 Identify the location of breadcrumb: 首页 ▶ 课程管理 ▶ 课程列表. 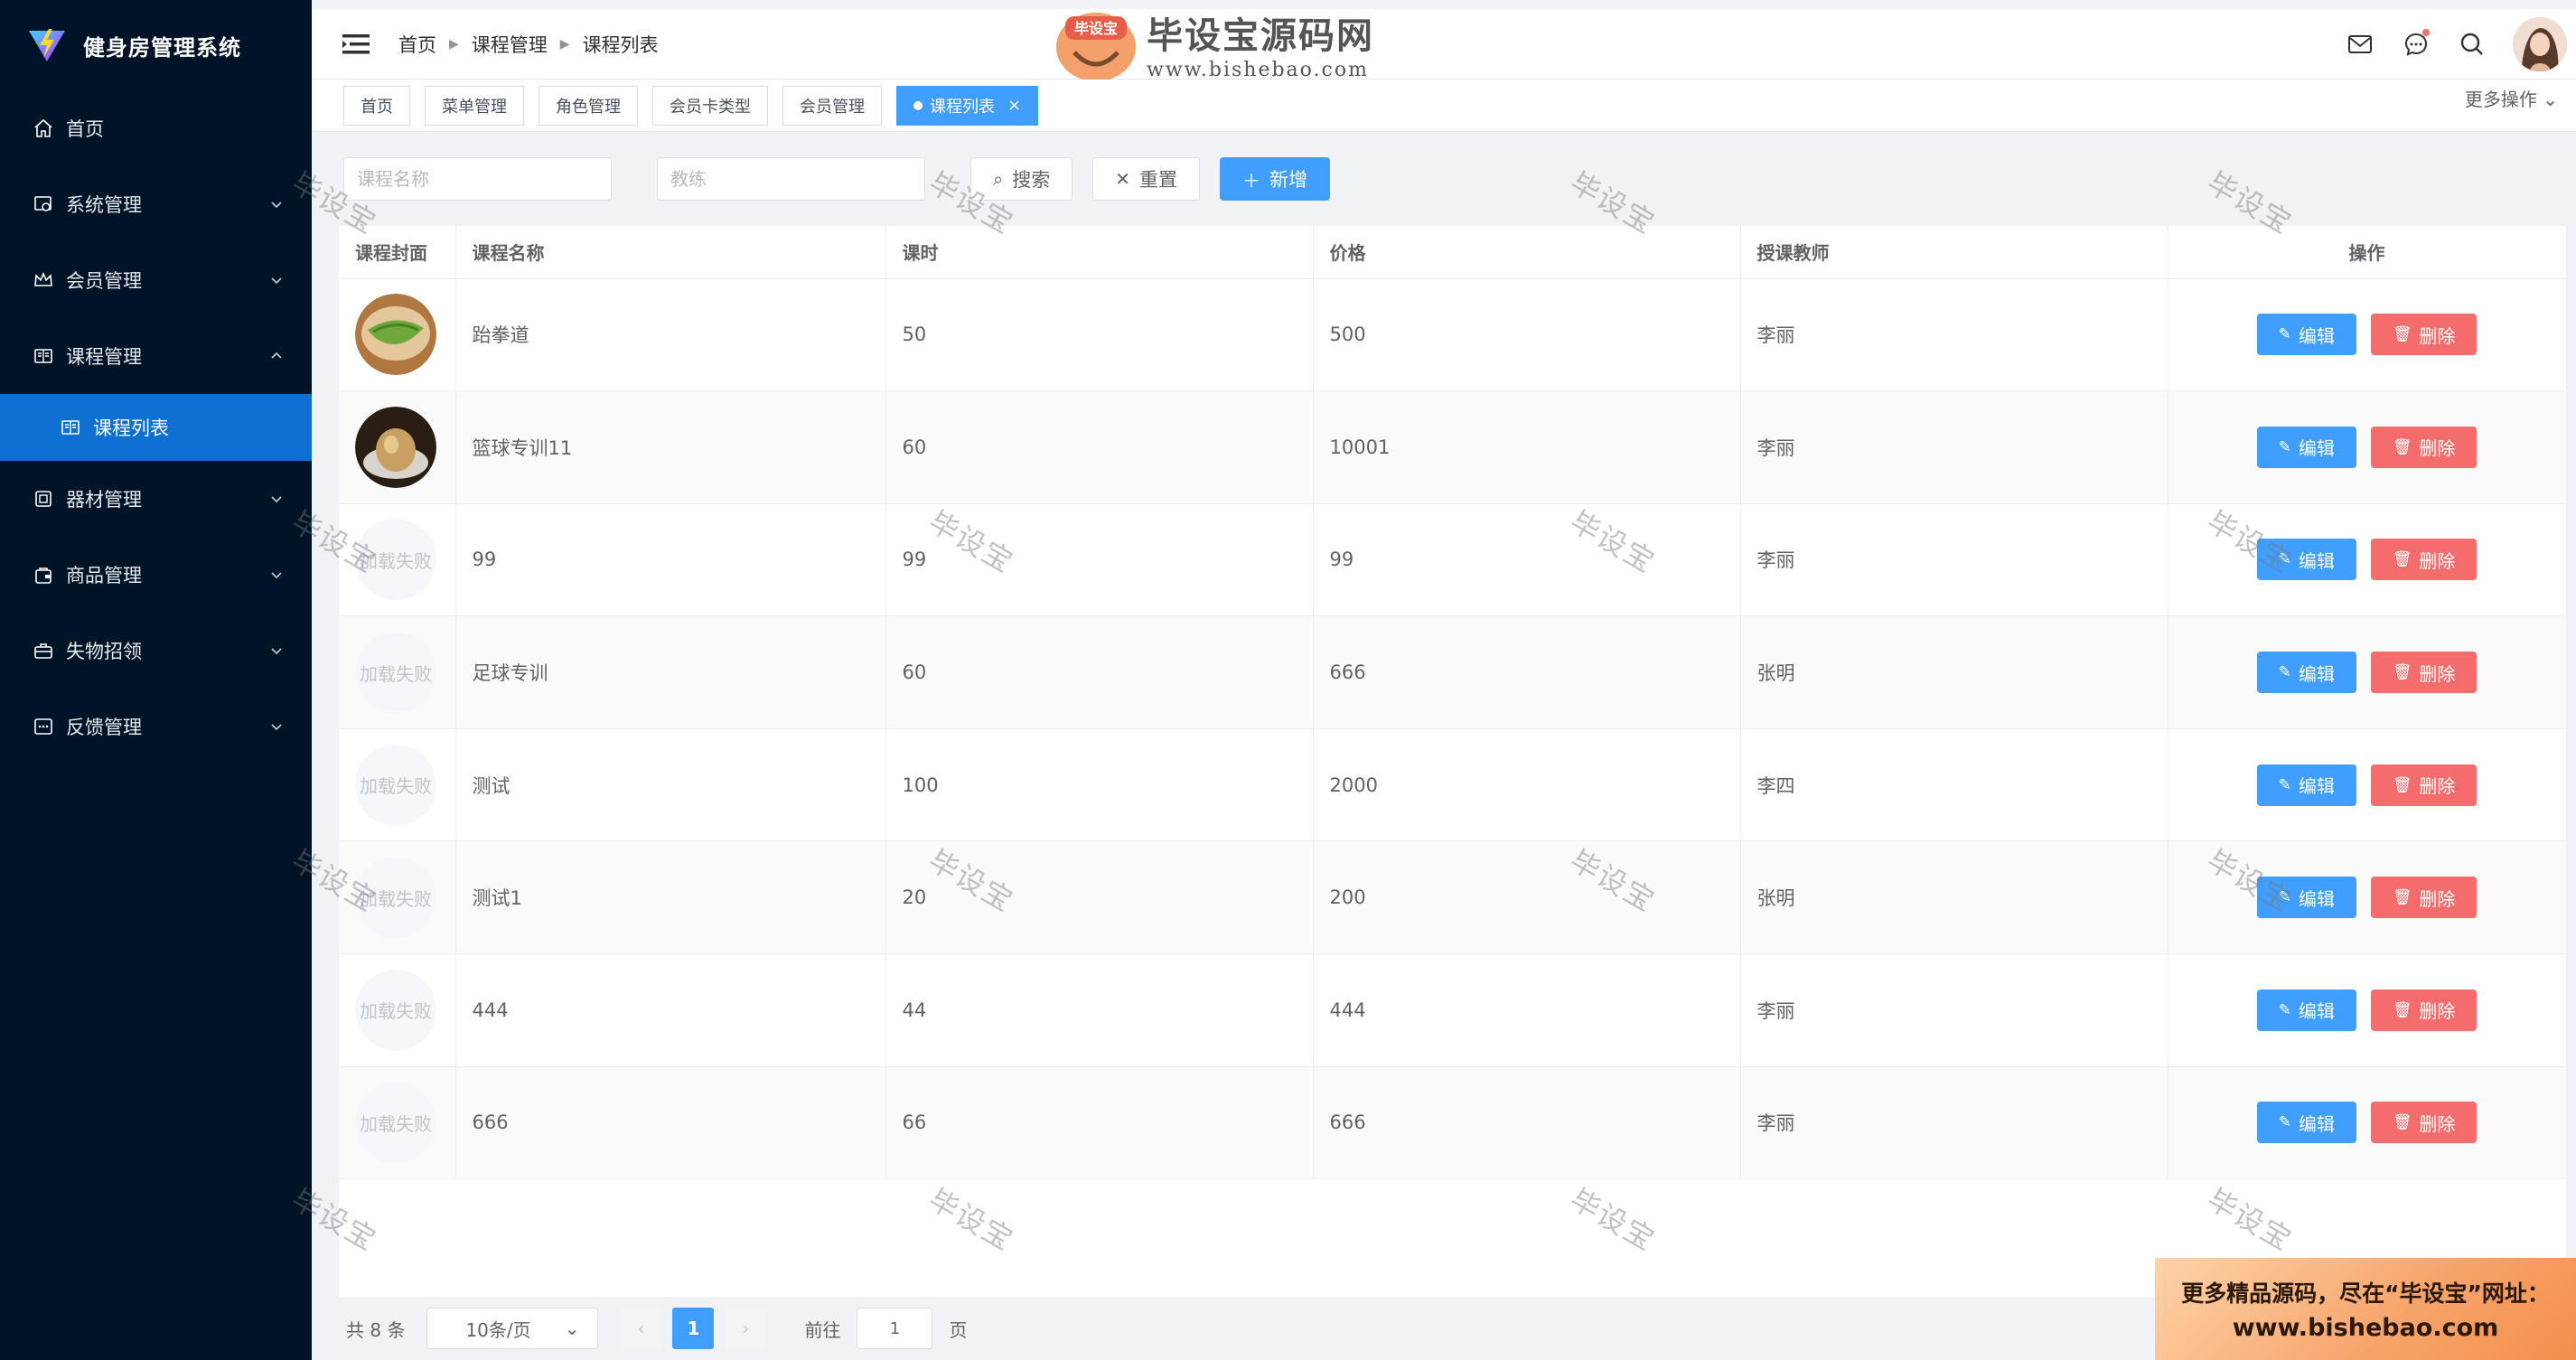
(528, 45).